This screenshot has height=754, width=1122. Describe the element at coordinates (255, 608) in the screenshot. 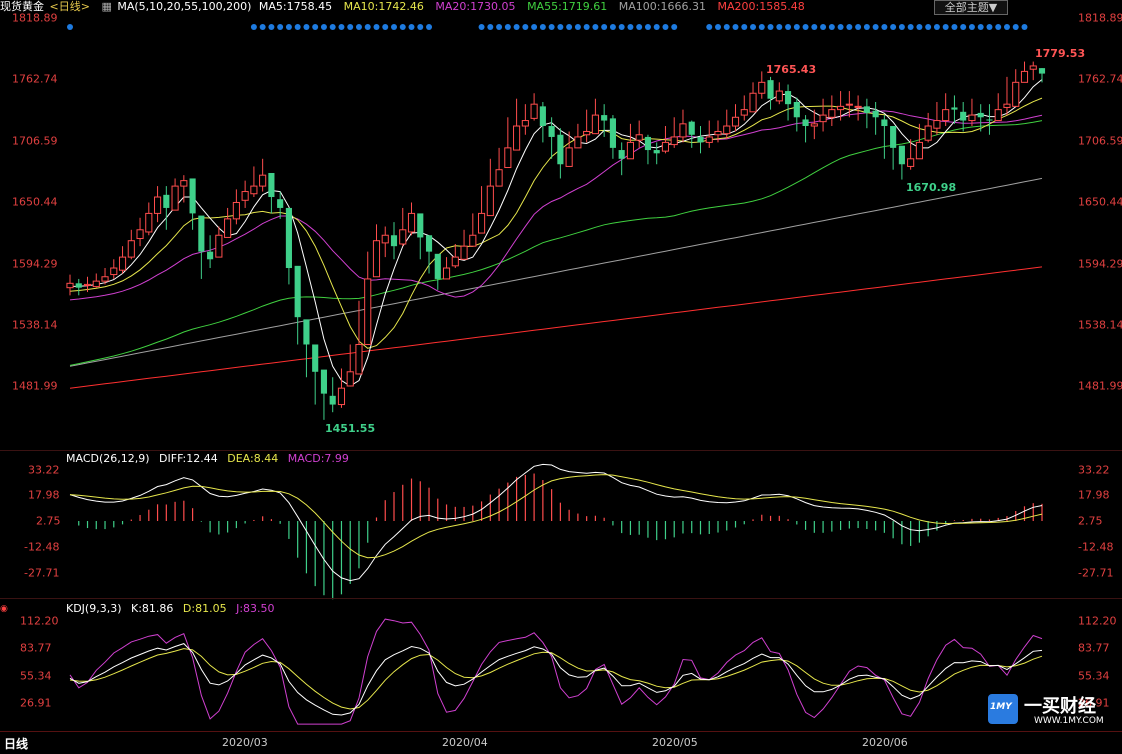

I see `kdj-j: J:83.50` at that location.